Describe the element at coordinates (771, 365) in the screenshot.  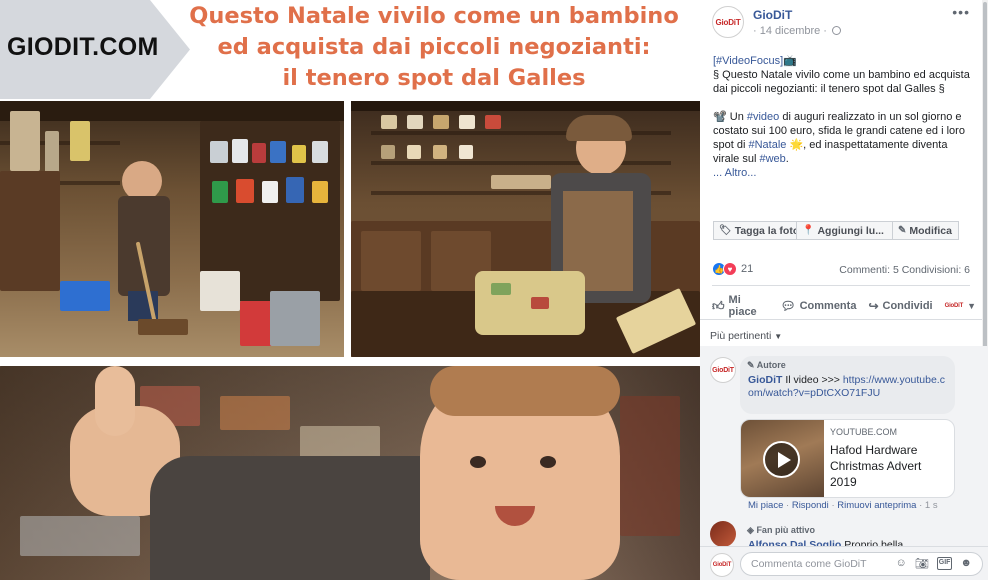
I see `author-badge-label: Autore` at that location.